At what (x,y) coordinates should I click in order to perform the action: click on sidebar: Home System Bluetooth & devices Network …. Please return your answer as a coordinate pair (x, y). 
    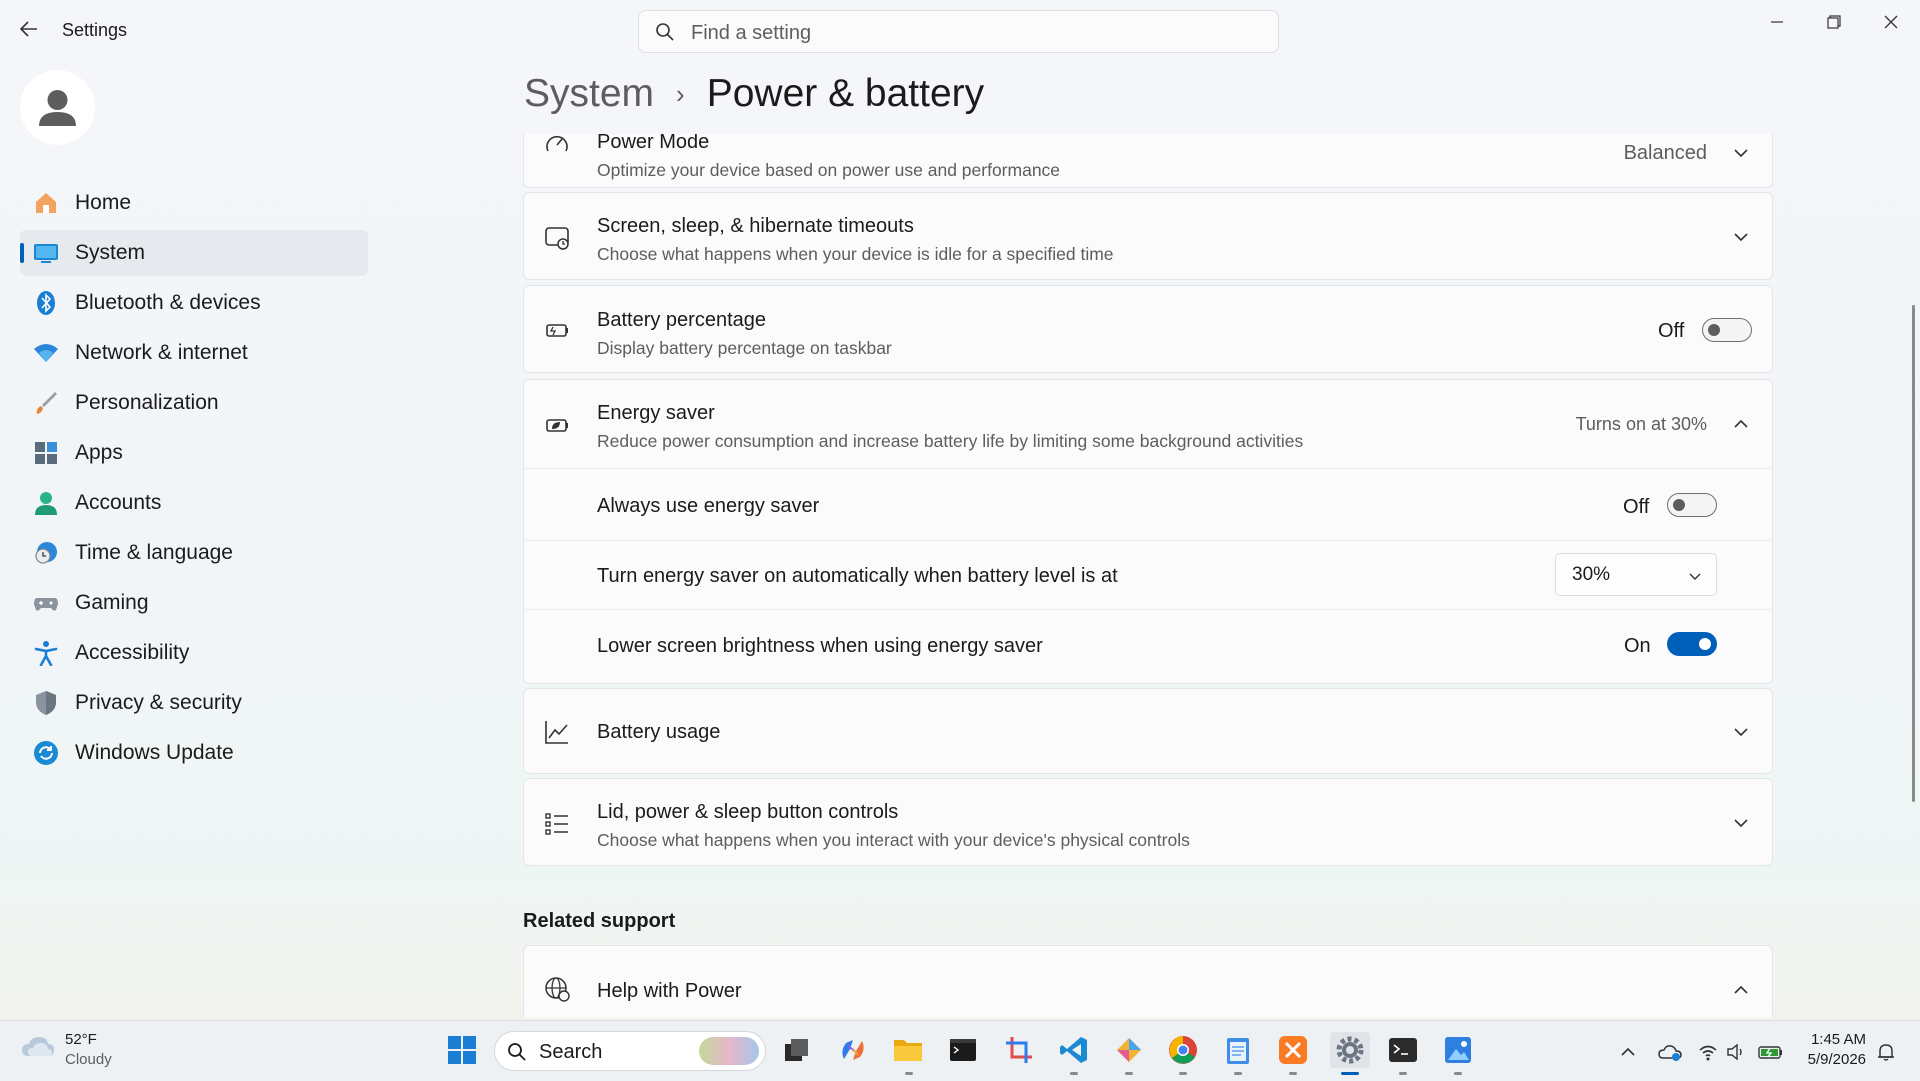
    Looking at the image, I should click on (195, 480).